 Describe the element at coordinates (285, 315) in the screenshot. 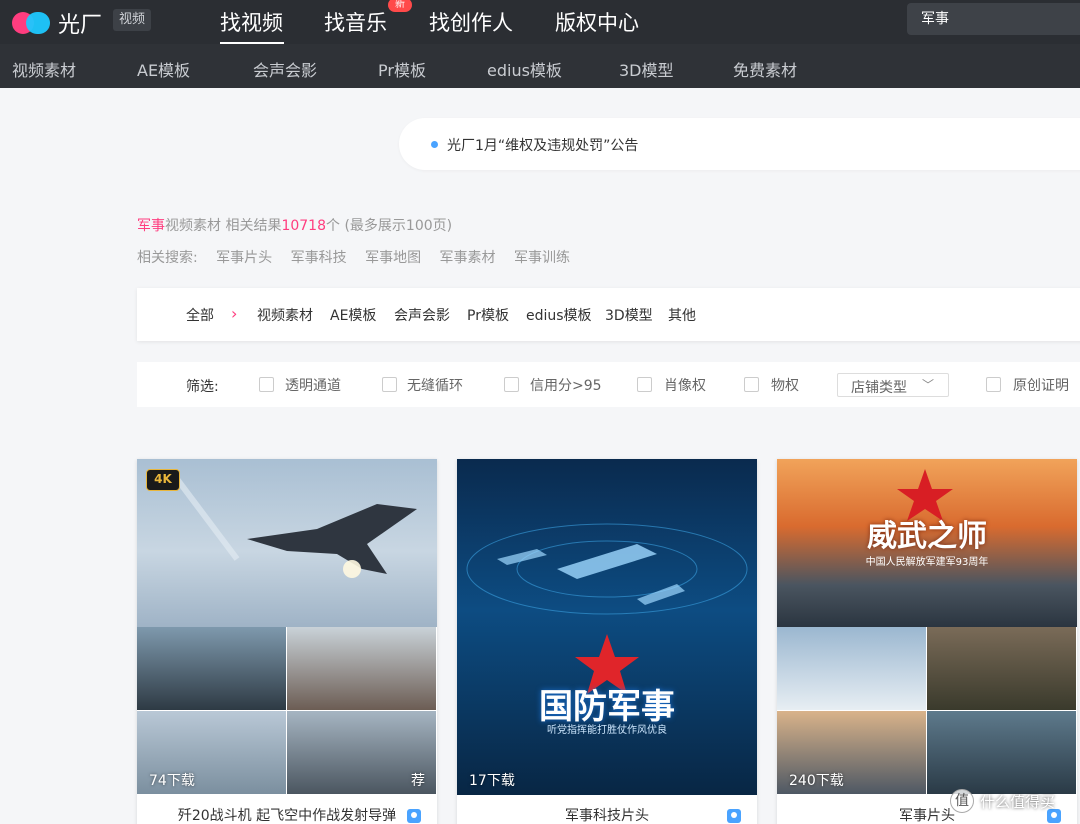

I see `category-item: 视频素材` at that location.